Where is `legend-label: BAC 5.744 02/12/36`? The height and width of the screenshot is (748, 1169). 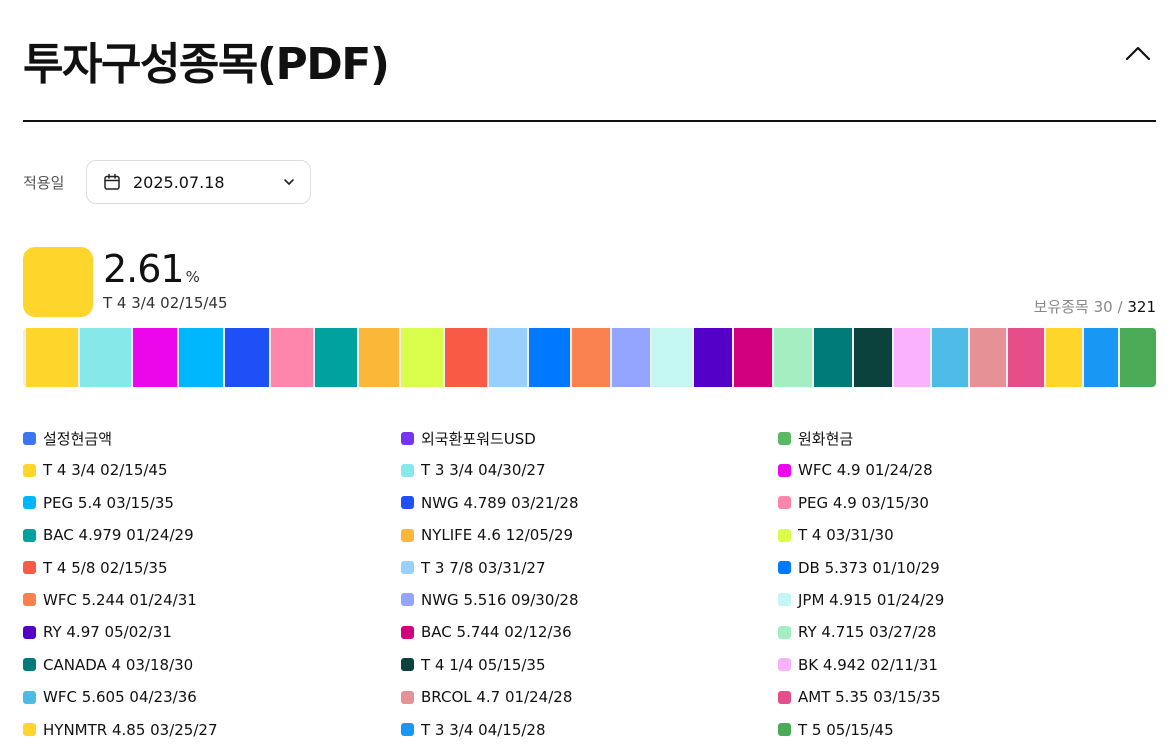
legend-label: BAC 5.744 02/12/36 is located at coordinates (496, 632).